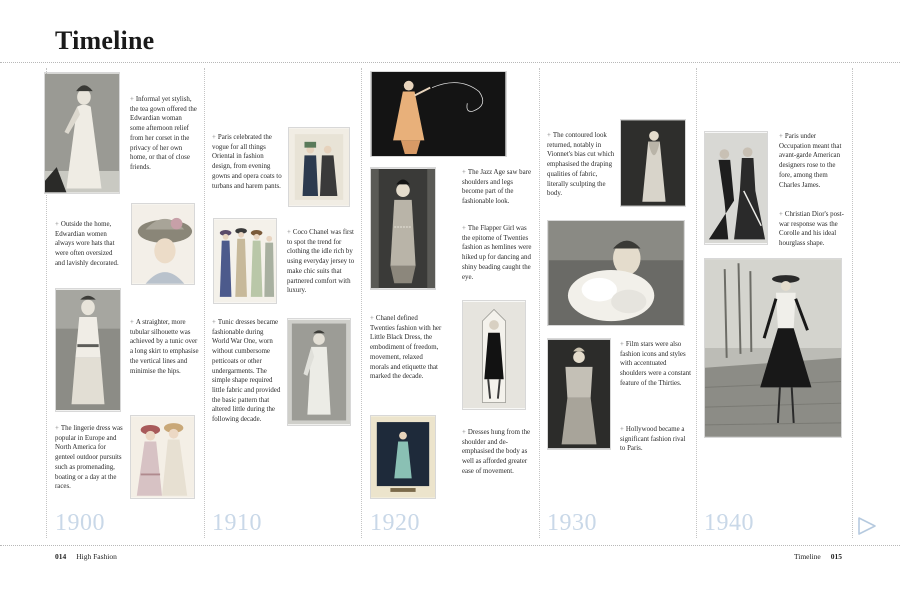 The image size is (900, 589). Describe the element at coordinates (572, 523) in the screenshot. I see `decade-label-1930: 1930` at that location.